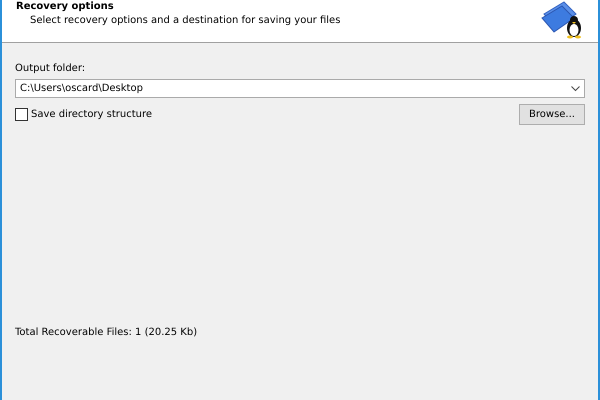  What do you see at coordinates (575, 89) in the screenshot?
I see `chevron-down-icon` at bounding box center [575, 89].